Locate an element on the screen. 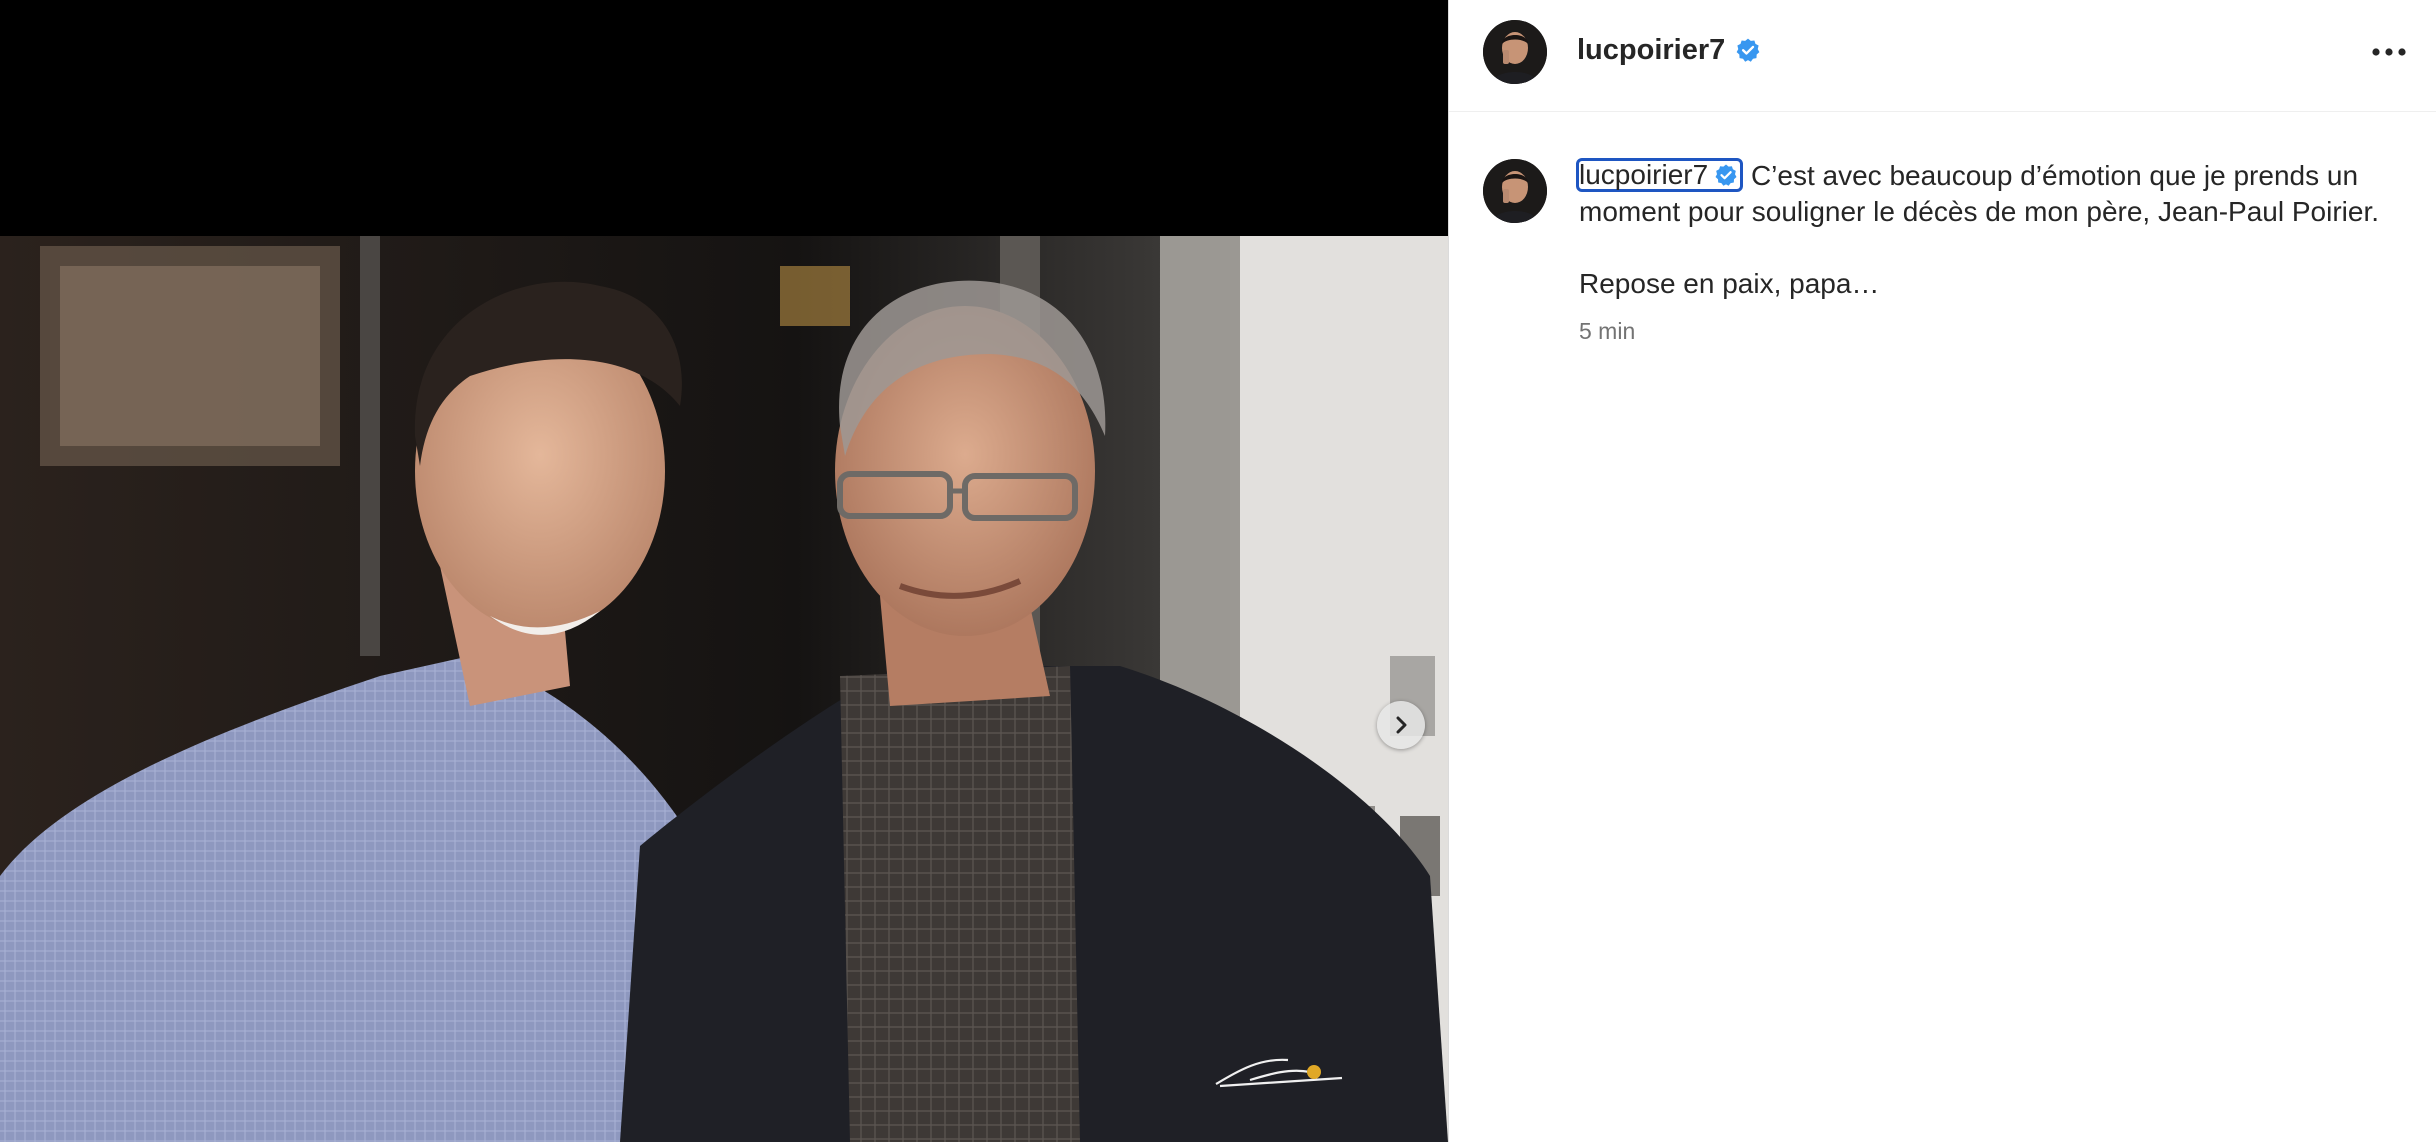  more-options-button is located at coordinates (2389, 52).